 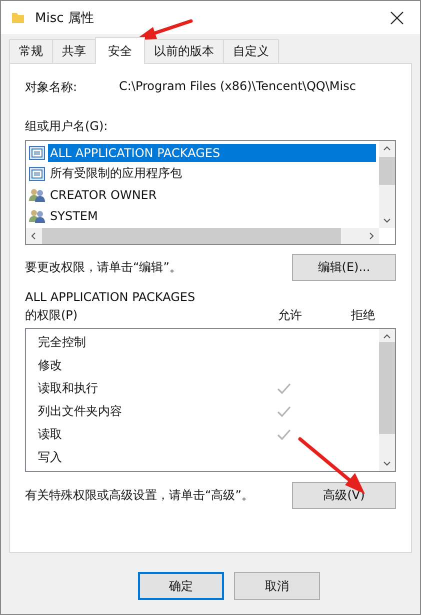 I want to click on ok-button: 确定, so click(x=181, y=586).